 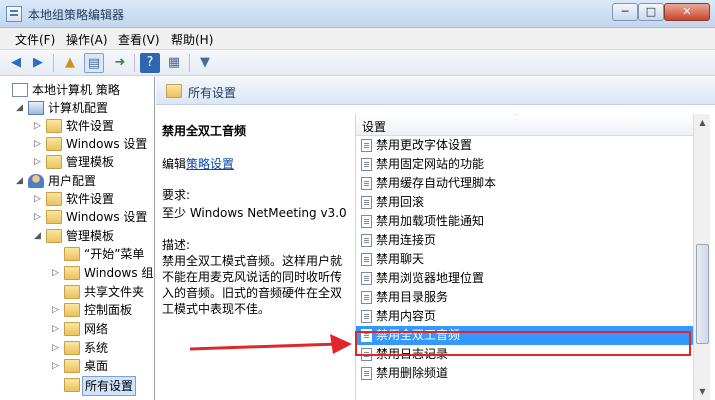 I want to click on scroll-thumb, so click(x=702, y=294).